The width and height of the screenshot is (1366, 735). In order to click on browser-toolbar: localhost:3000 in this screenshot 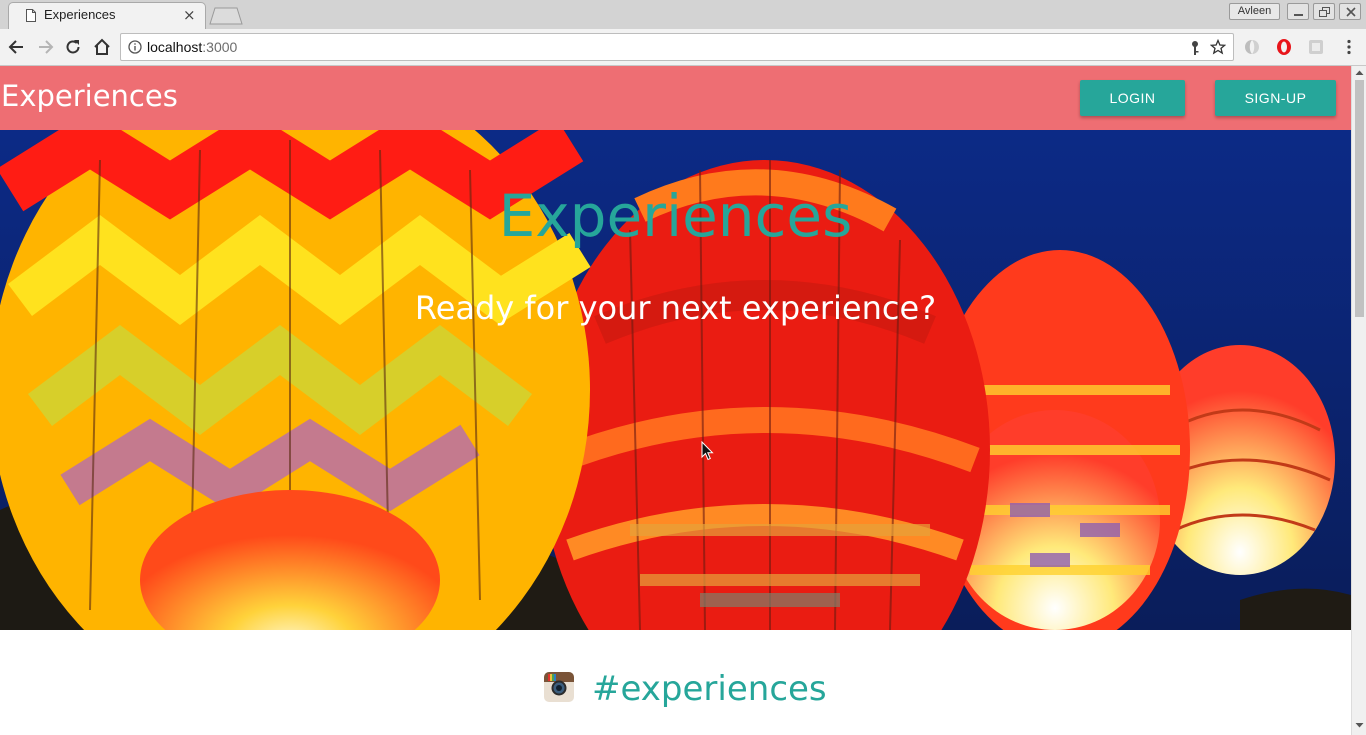, I will do `click(683, 47)`.